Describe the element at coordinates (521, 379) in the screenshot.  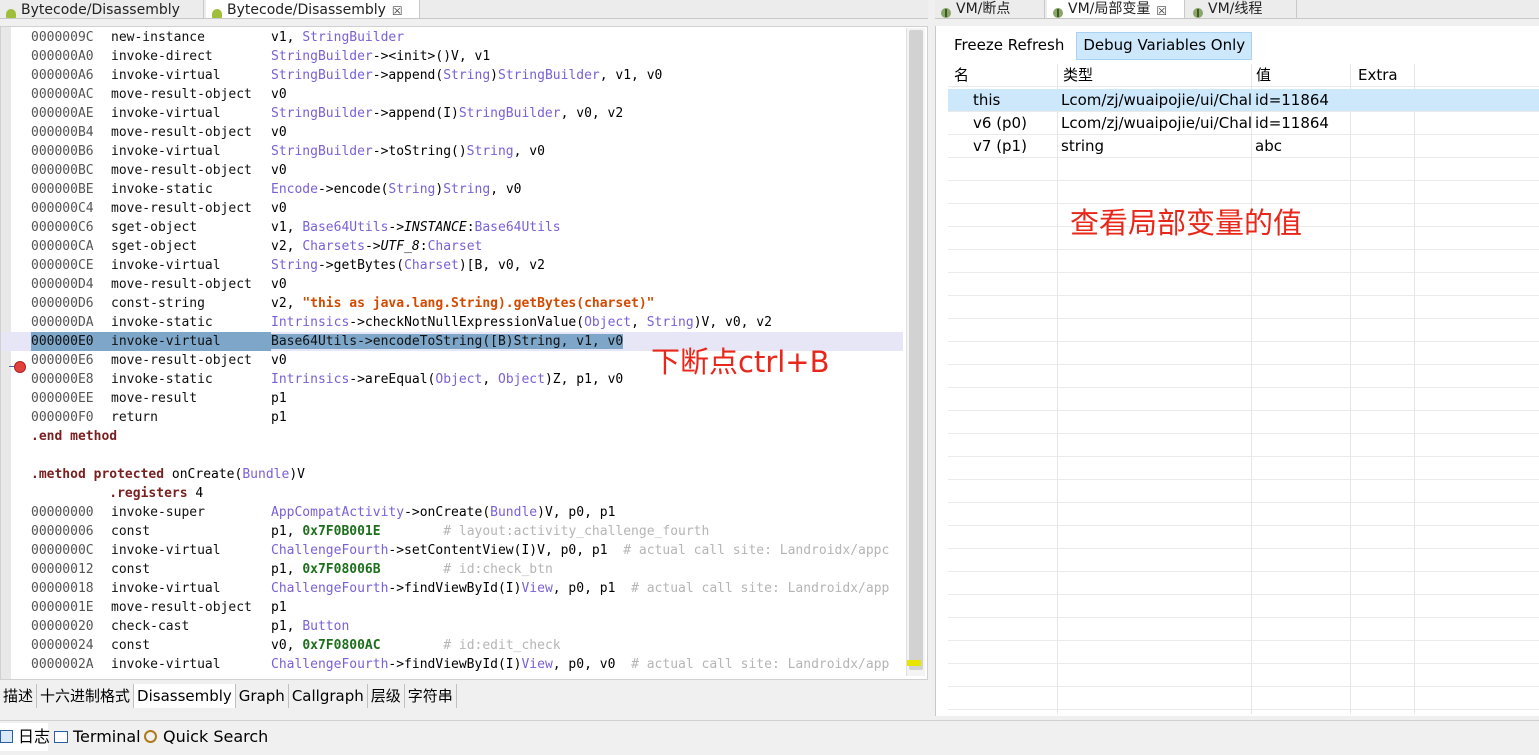
I see `code-token: Object` at that location.